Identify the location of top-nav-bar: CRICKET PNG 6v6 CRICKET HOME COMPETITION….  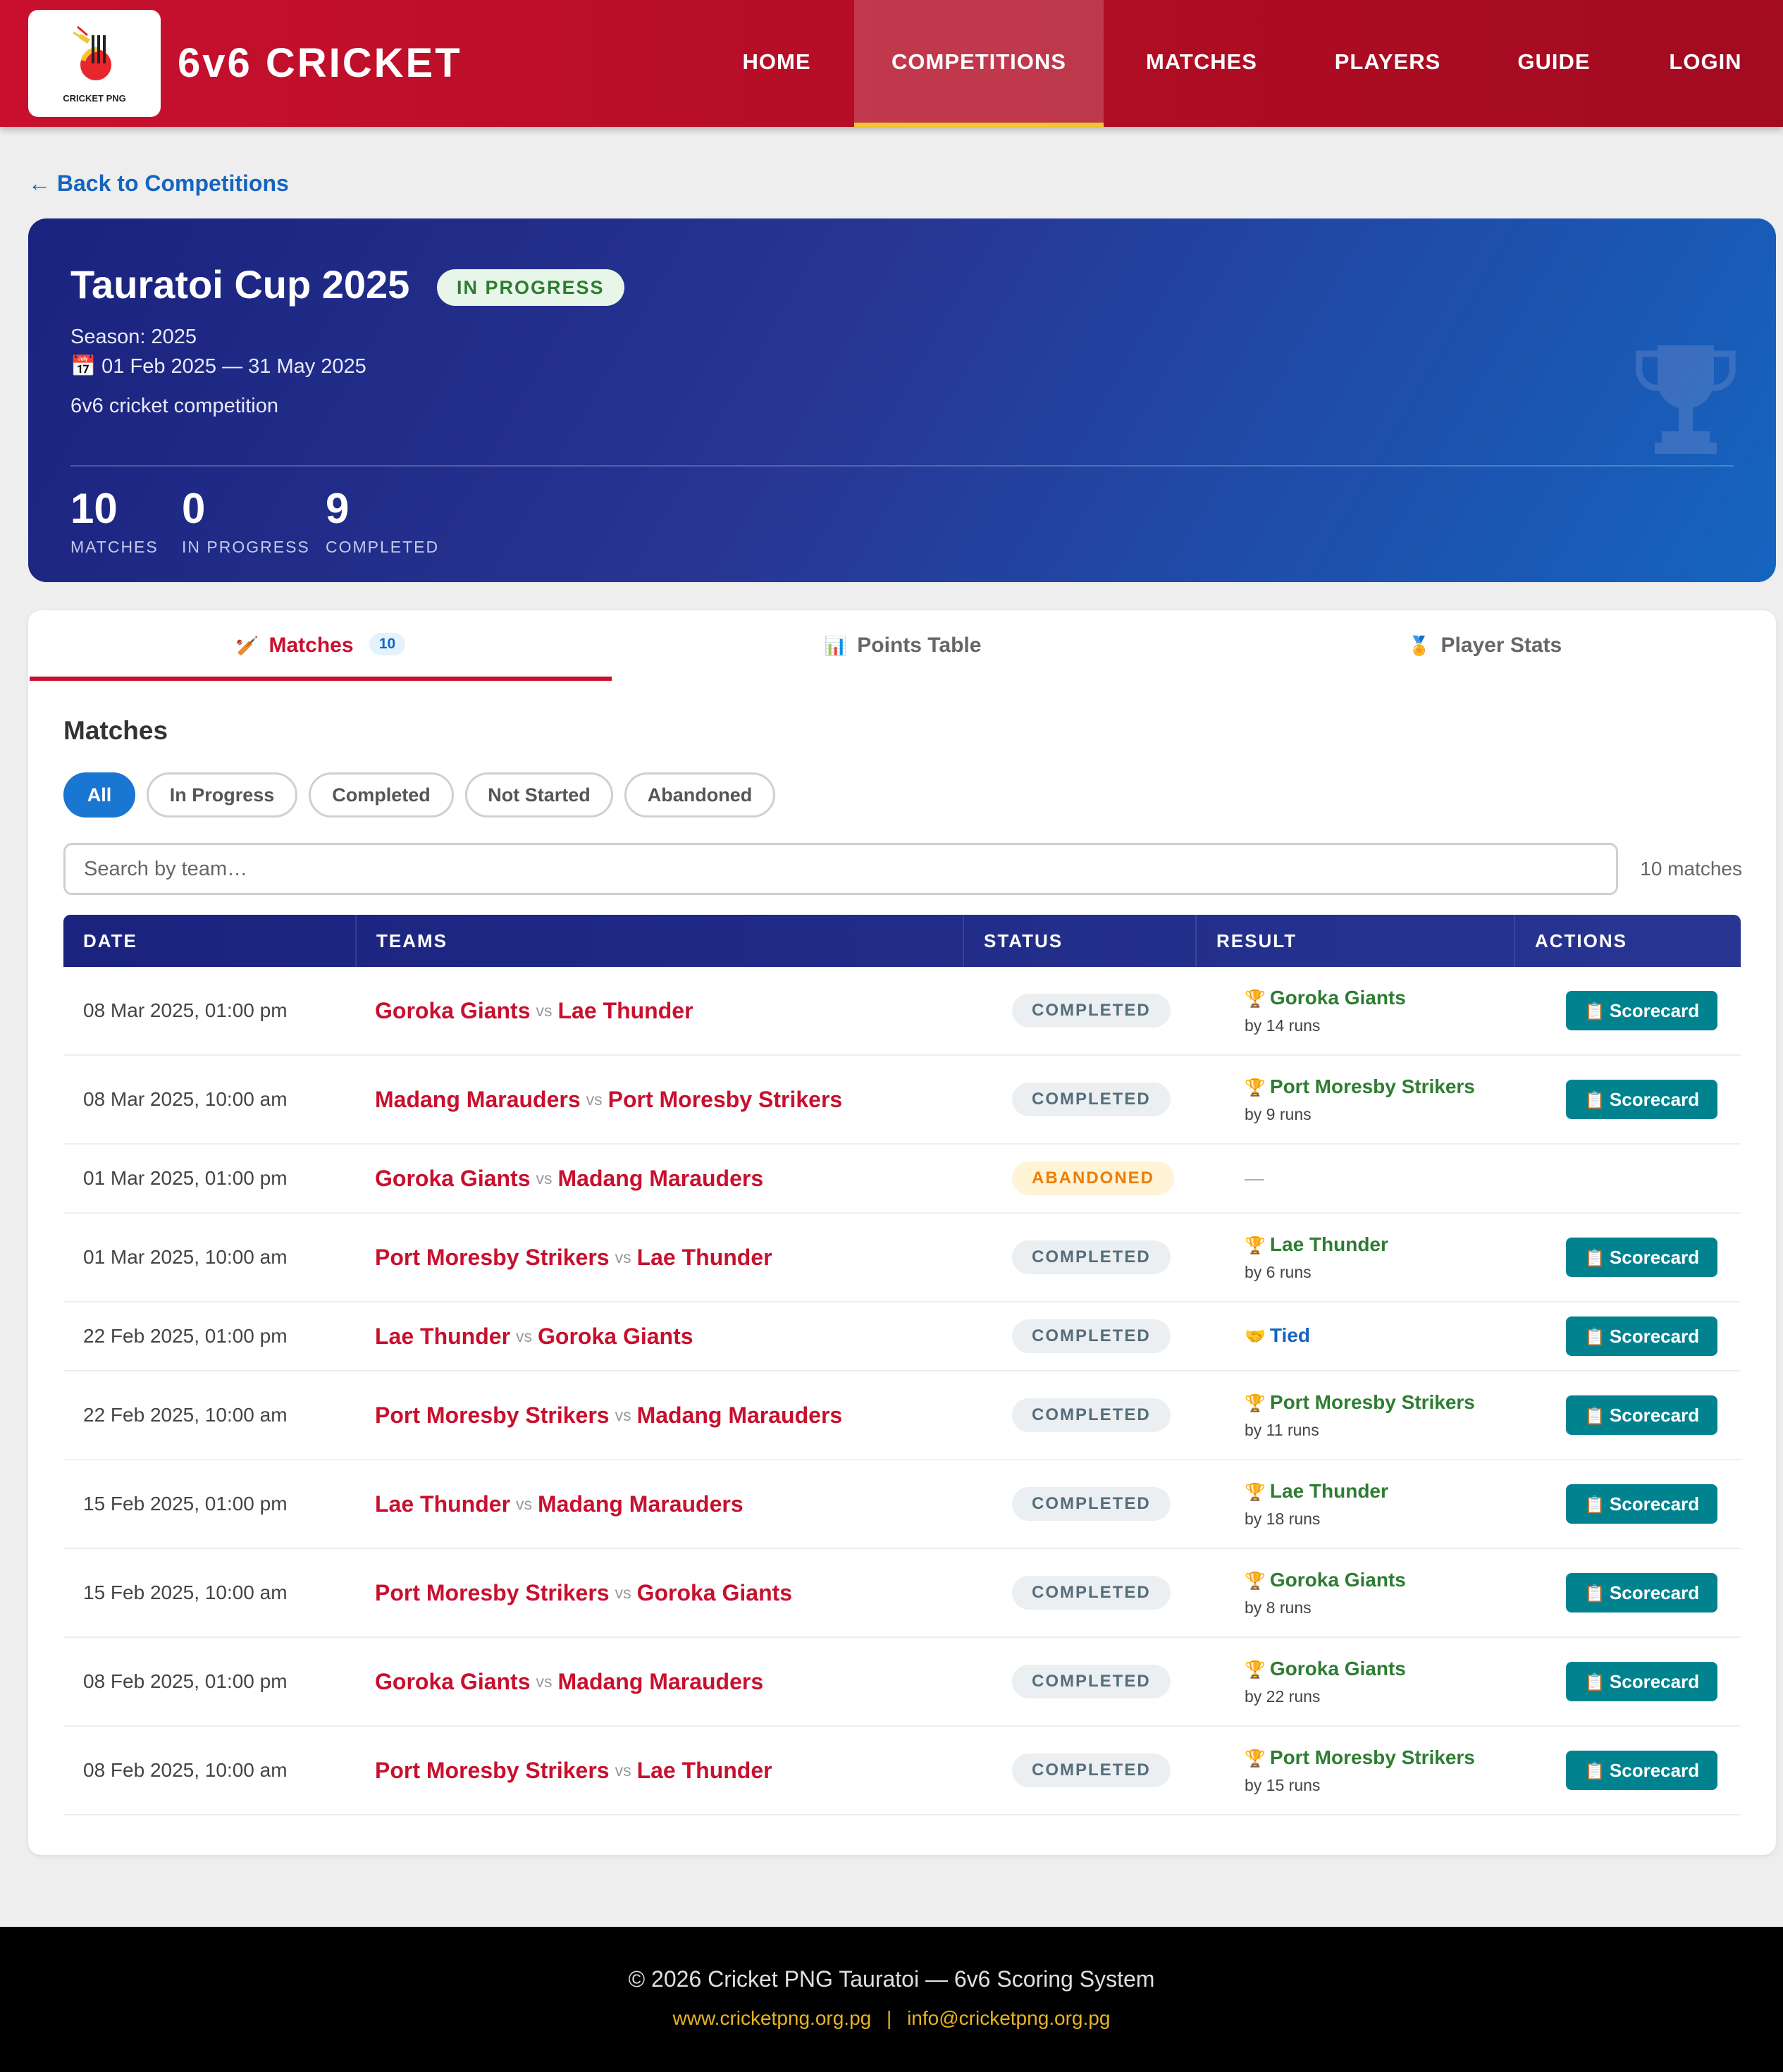
(891, 64).